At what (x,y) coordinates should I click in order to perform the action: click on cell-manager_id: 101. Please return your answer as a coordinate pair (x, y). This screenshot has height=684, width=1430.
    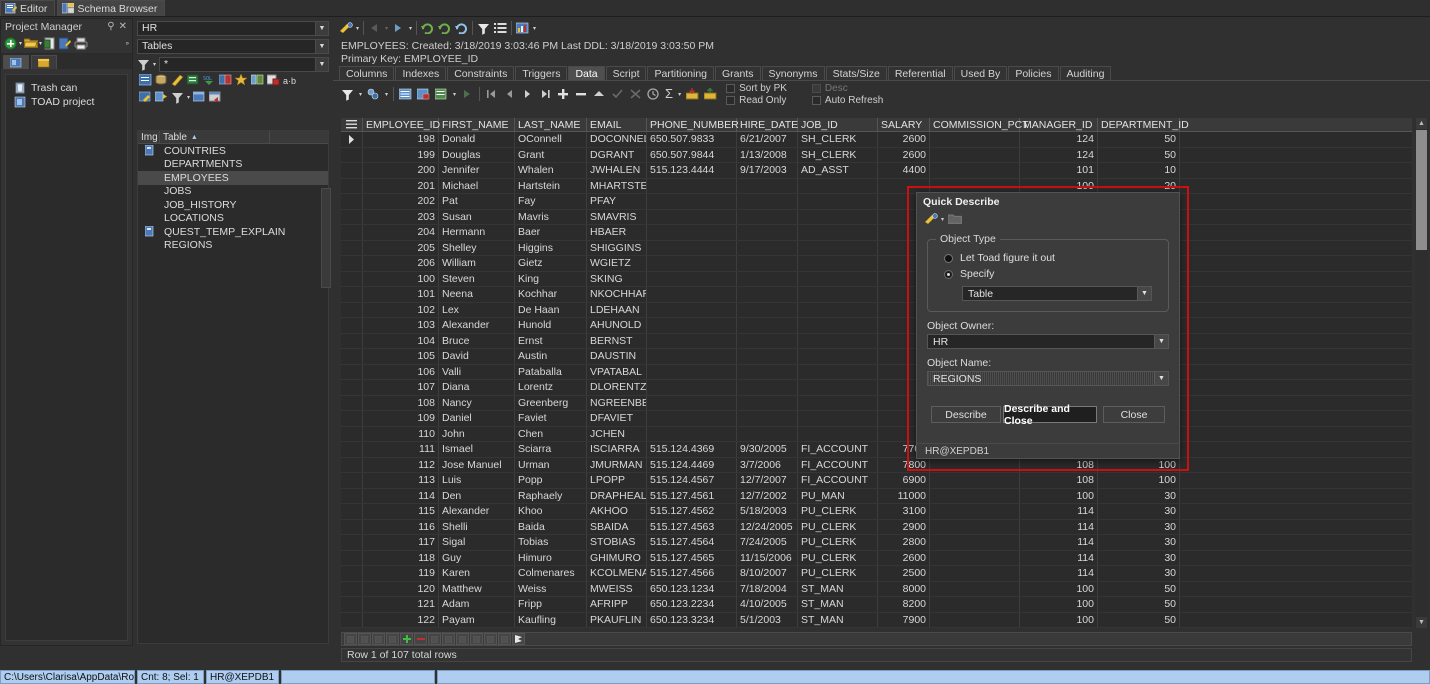
    Looking at the image, I should click on (1059, 170).